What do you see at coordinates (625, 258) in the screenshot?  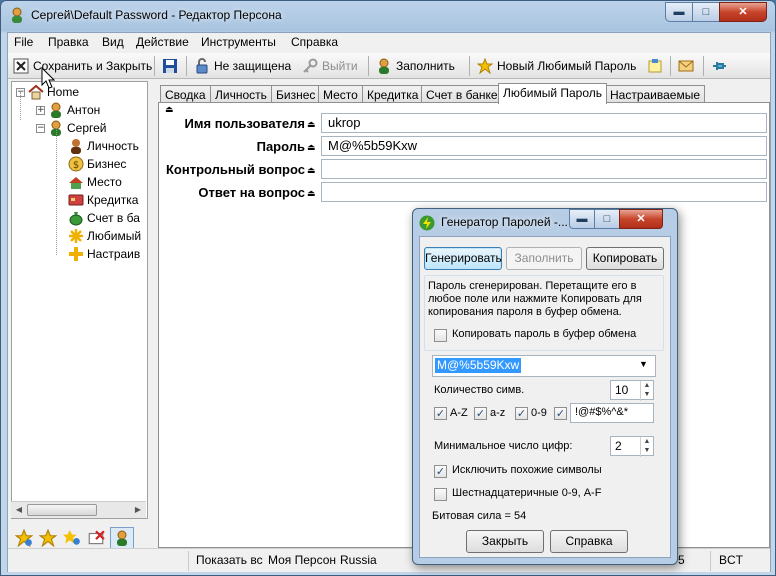 I see `copy-button: Копировать` at bounding box center [625, 258].